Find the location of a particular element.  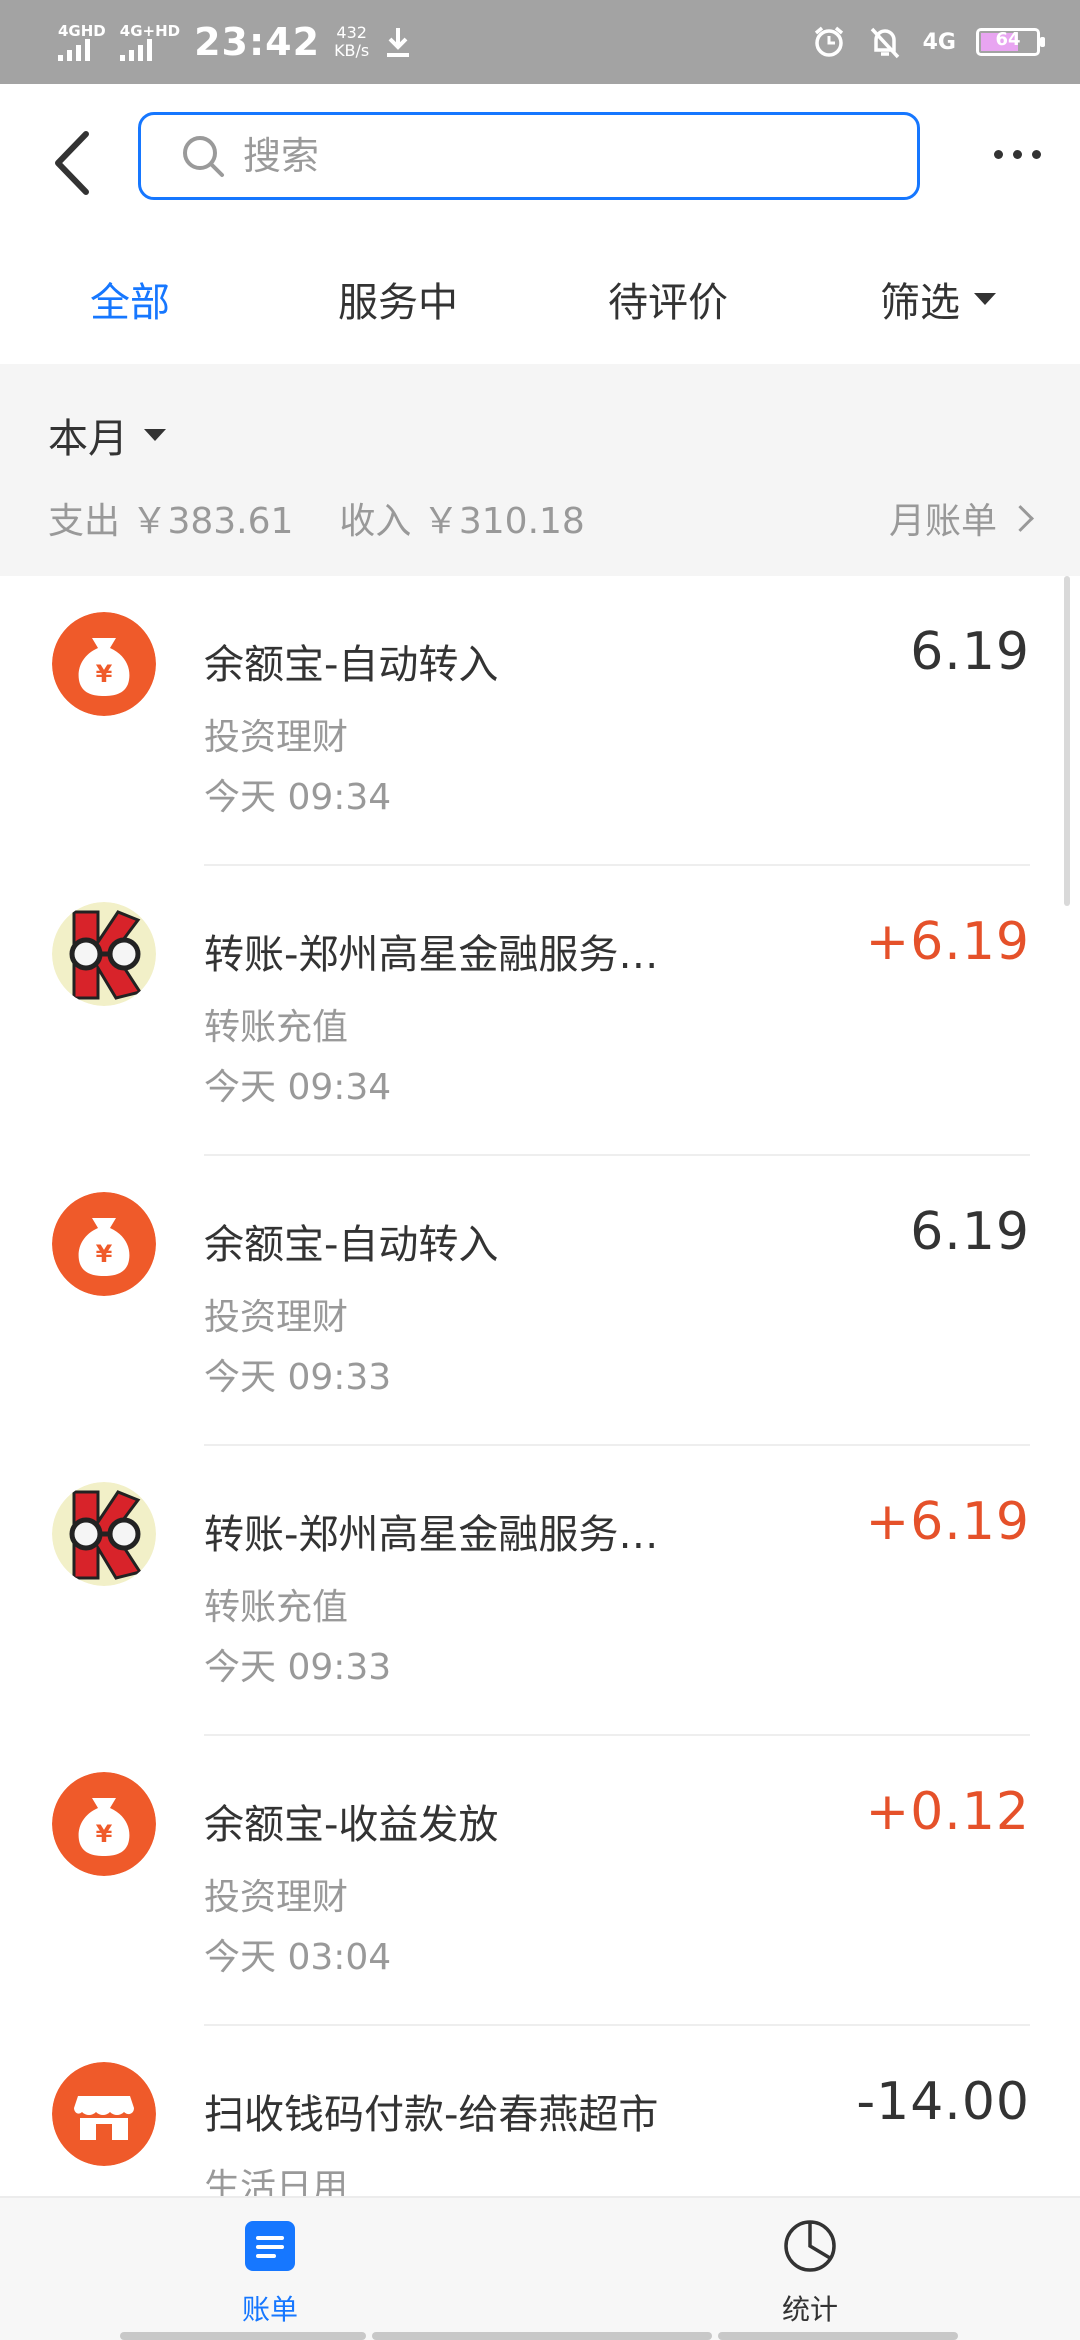

filter-tabs: 全部 服务中 待评价 筛选 is located at coordinates (540, 298).